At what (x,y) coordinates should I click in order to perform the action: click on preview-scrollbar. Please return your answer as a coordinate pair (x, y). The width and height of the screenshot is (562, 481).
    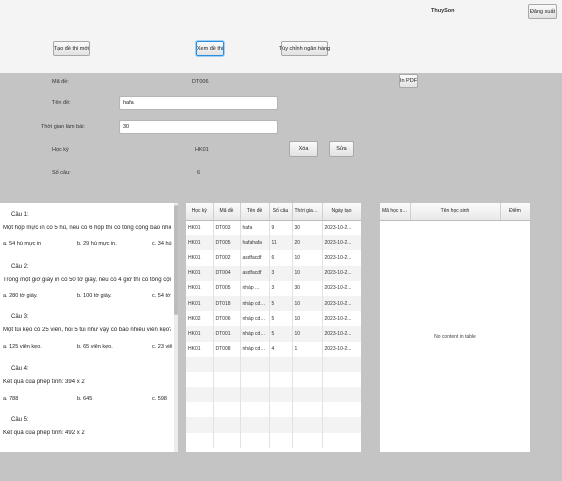
    Looking at the image, I should click on (176, 327).